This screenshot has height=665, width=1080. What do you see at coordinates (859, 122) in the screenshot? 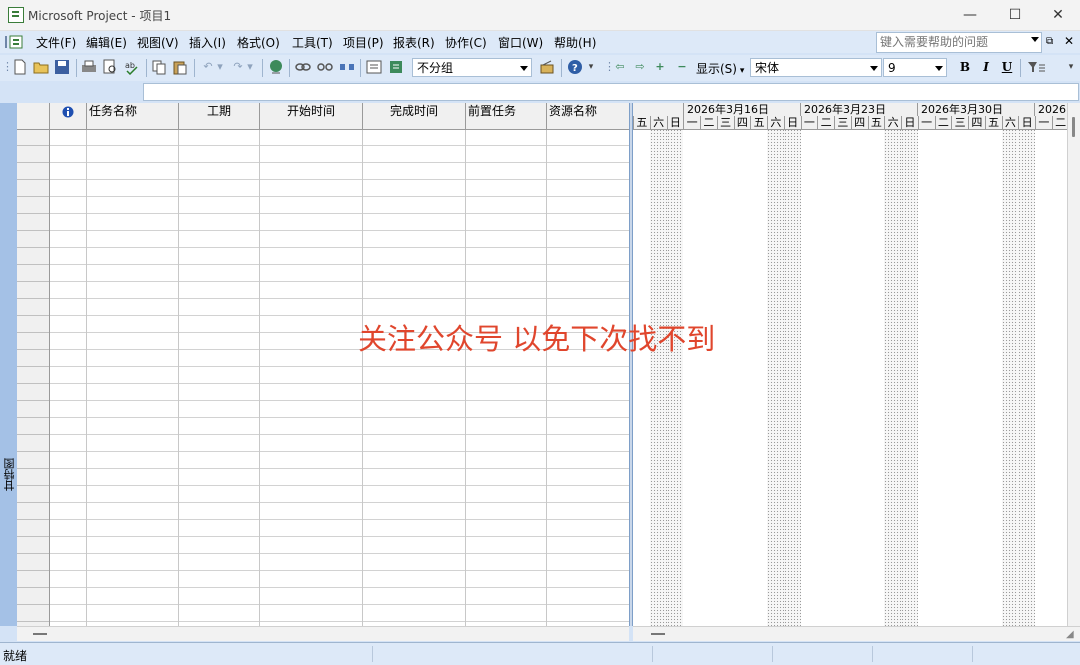
I see `day-cell: 四` at bounding box center [859, 122].